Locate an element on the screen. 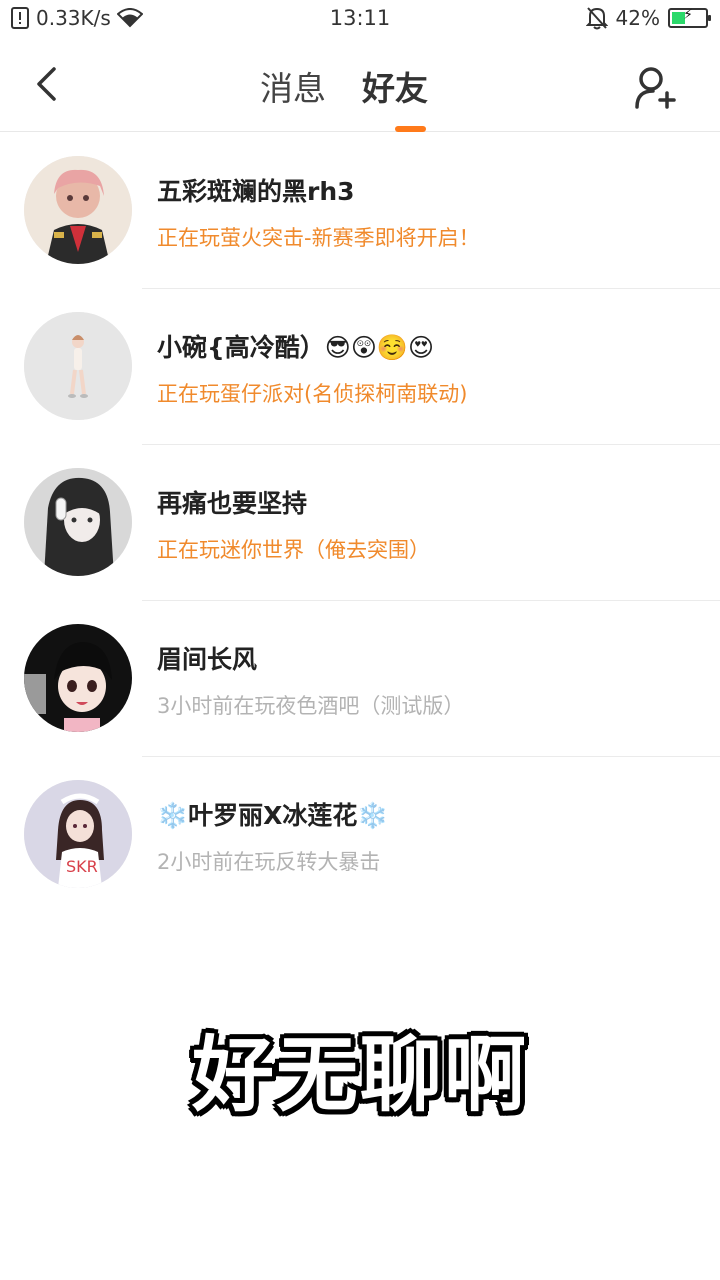  friend-name: ❄️叶罗丽X冰莲花❄️ is located at coordinates (273, 814).